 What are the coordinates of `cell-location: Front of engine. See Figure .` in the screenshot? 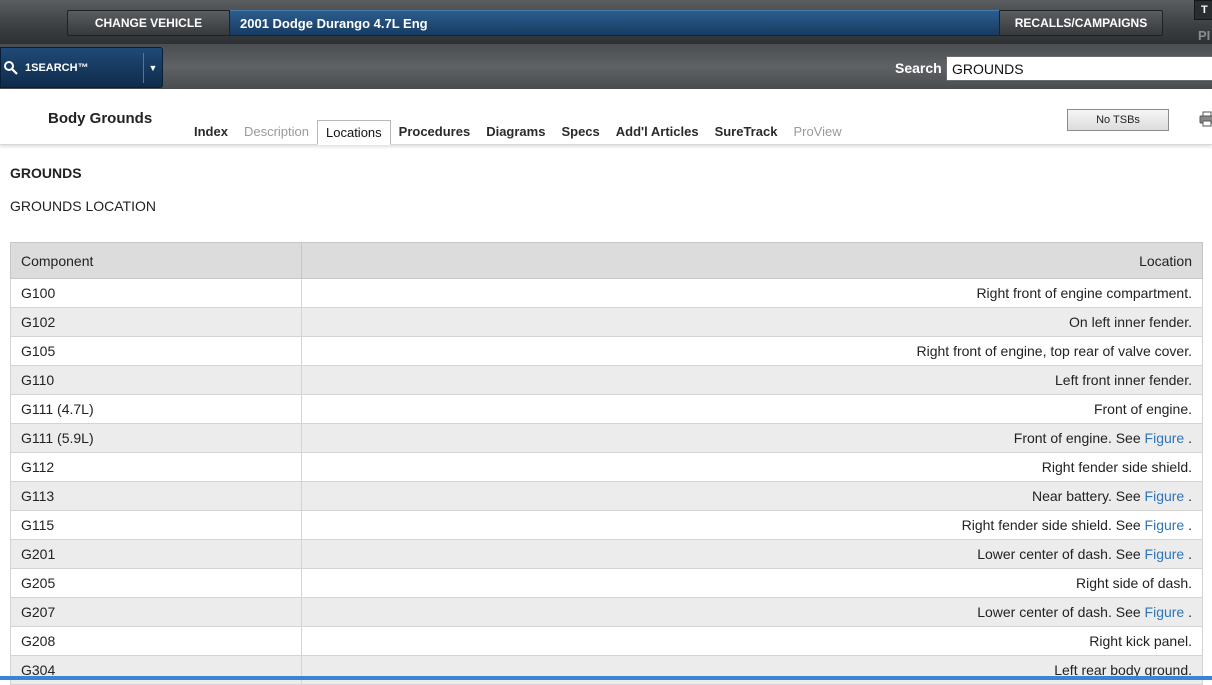 It's located at (752, 438).